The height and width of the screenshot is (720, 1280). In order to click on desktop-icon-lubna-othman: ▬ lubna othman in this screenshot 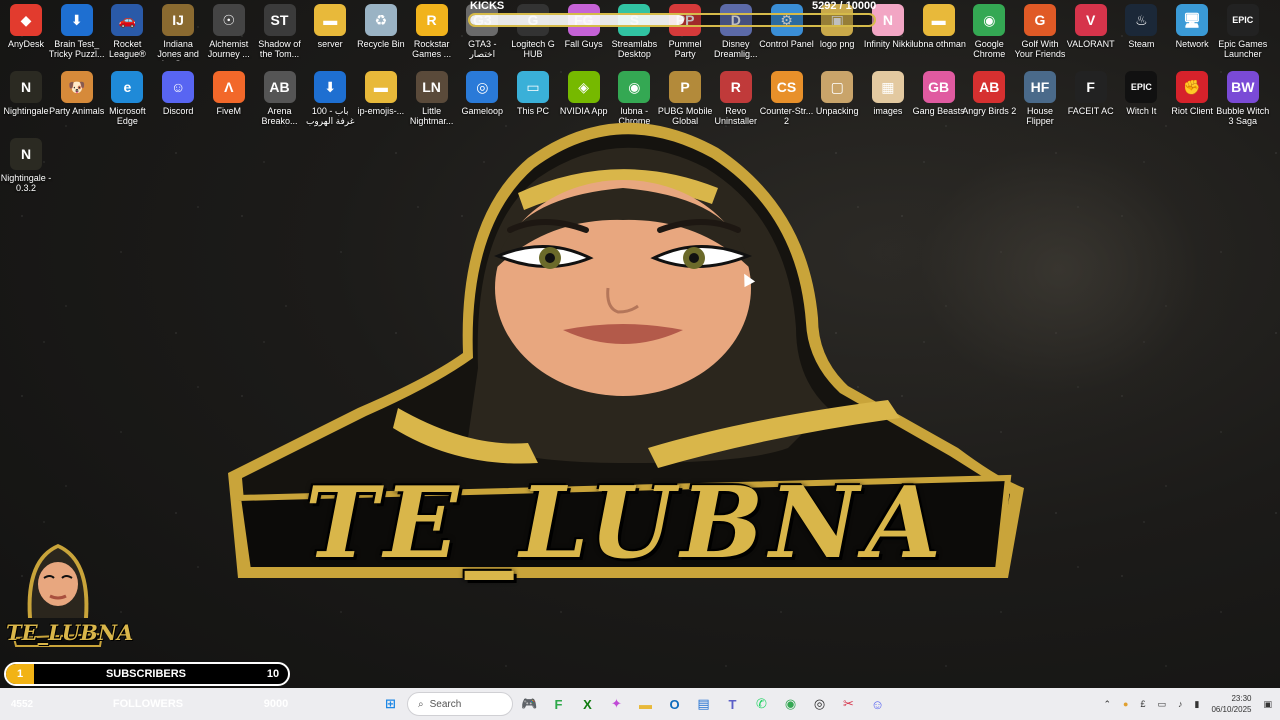, I will do `click(938, 26)`.